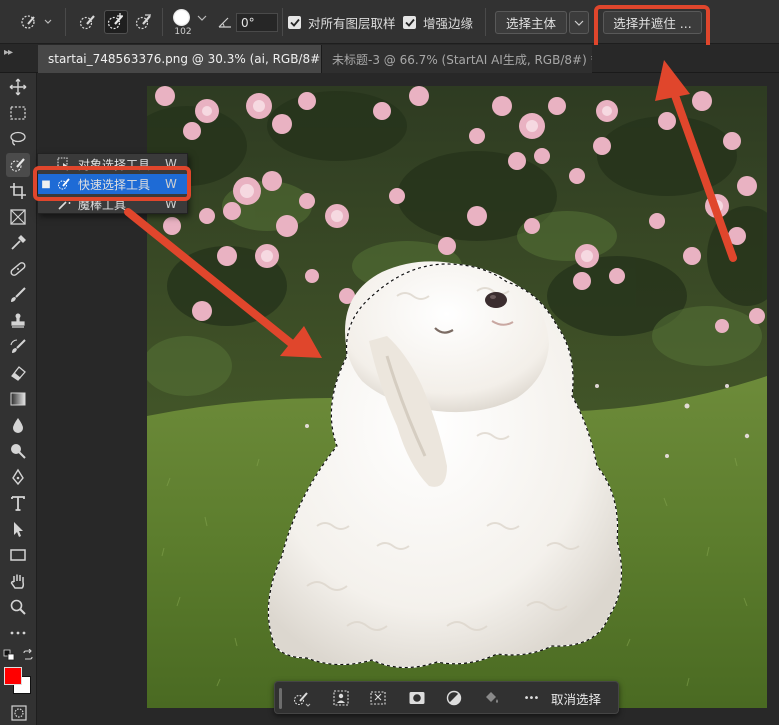  What do you see at coordinates (181, 17) in the screenshot?
I see `brush-tip-icon` at bounding box center [181, 17].